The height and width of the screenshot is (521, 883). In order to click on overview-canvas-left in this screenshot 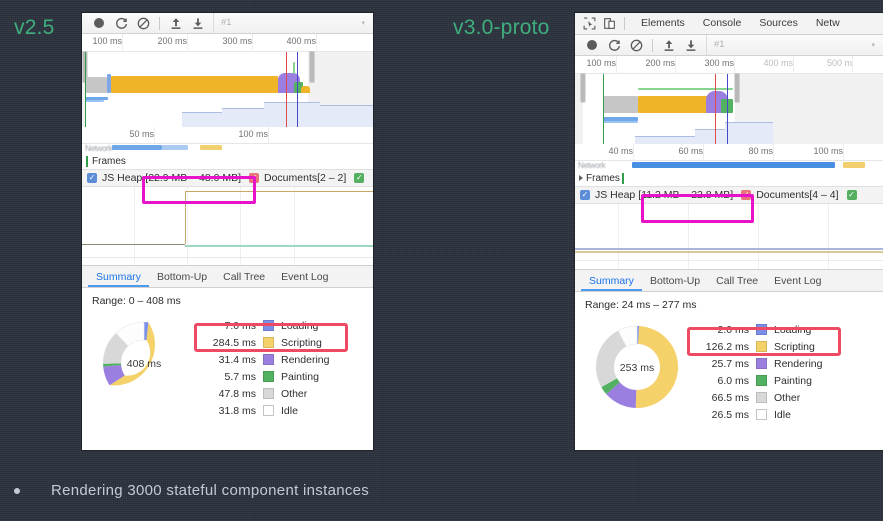, I will do `click(227, 89)`.